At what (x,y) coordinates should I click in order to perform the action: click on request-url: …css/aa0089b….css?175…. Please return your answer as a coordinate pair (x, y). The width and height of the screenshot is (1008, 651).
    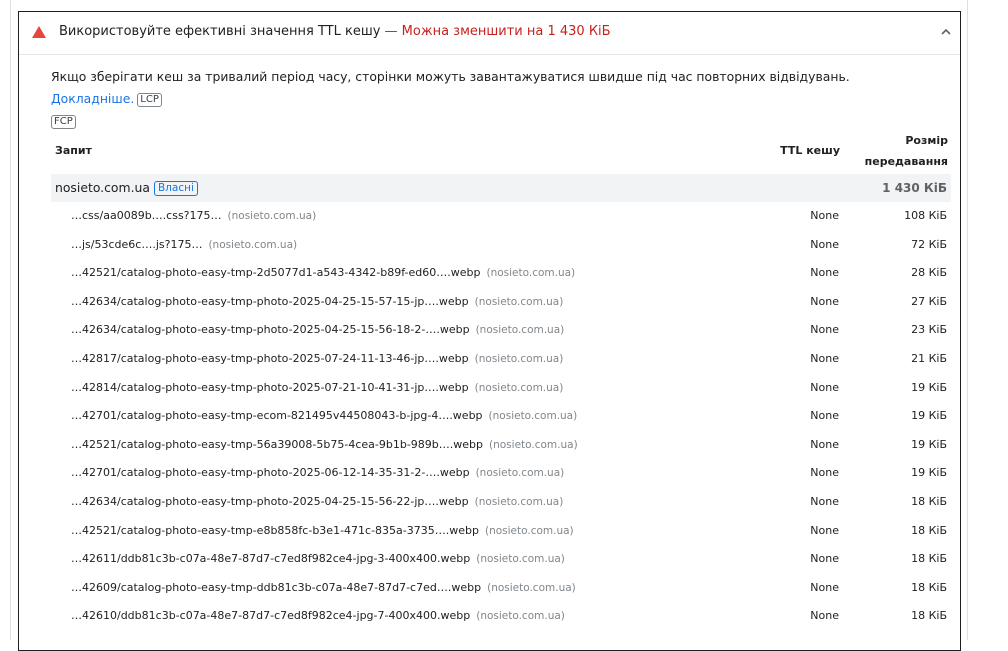
    Looking at the image, I should click on (146, 215).